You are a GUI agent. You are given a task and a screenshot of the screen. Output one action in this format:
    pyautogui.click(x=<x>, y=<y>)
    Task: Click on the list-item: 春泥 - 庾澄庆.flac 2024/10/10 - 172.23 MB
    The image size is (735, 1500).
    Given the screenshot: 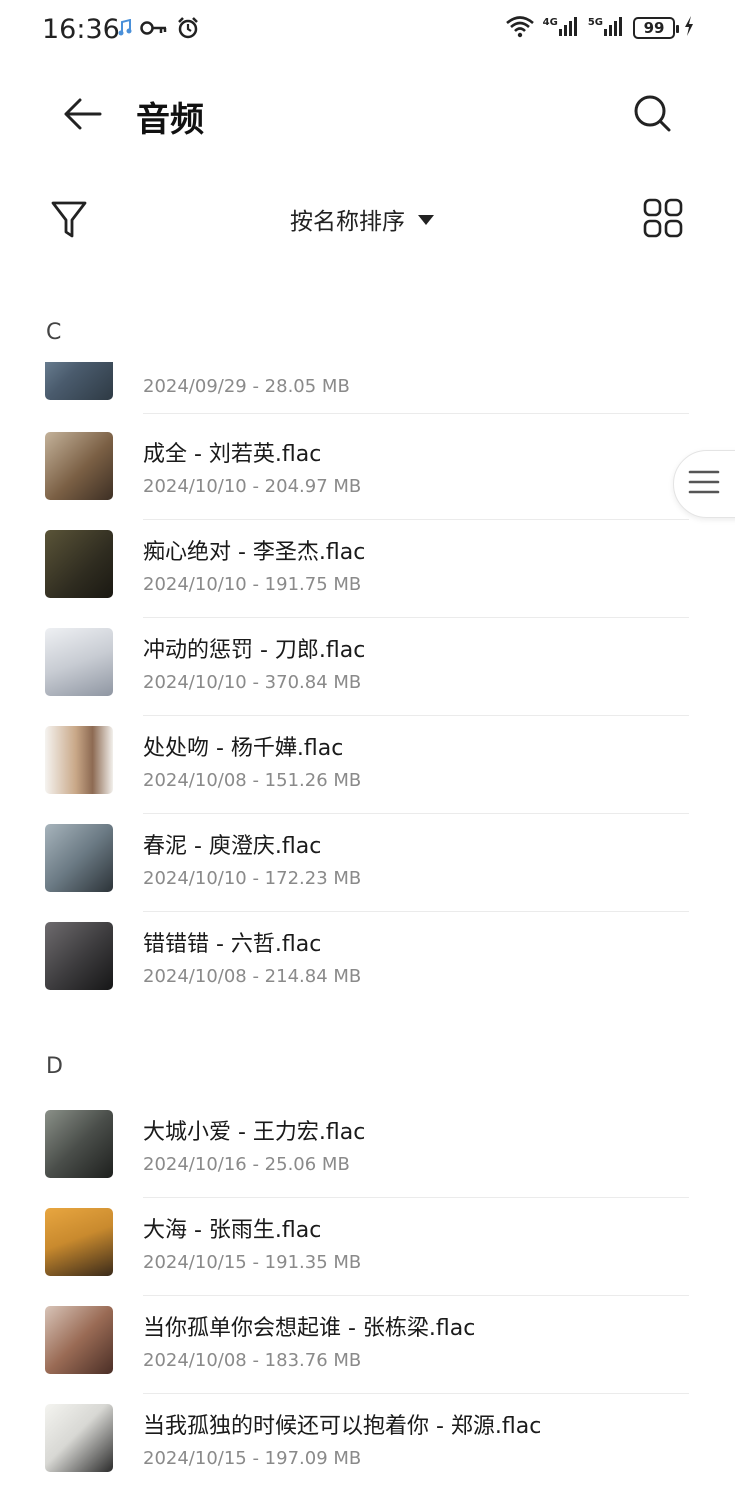 What is the action you would take?
    pyautogui.click(x=367, y=863)
    